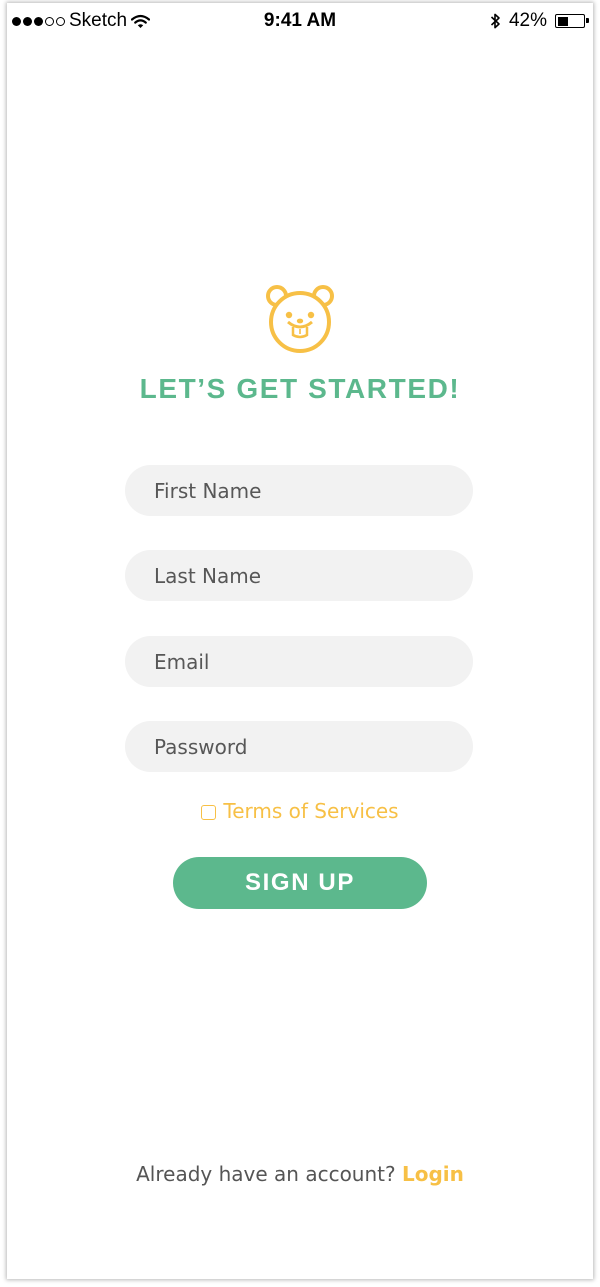 The image size is (600, 1287). Describe the element at coordinates (300, 319) in the screenshot. I see `bear-face-icon` at that location.